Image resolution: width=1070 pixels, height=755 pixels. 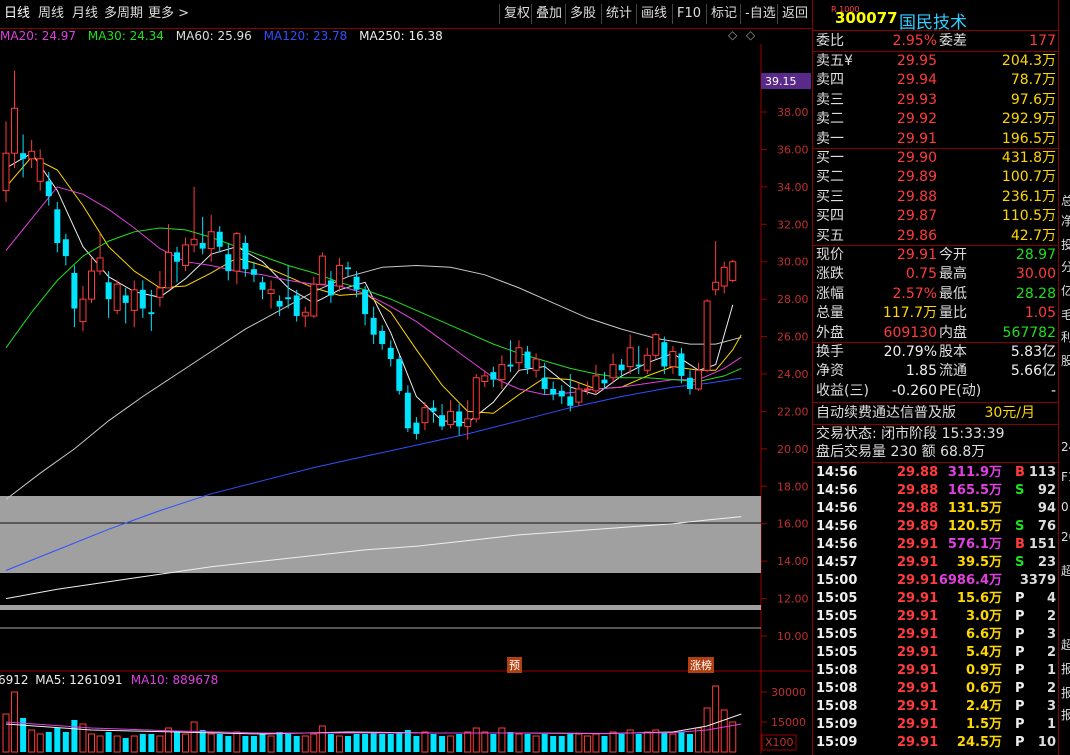 I want to click on edge-label: 24, so click(x=1065, y=447).